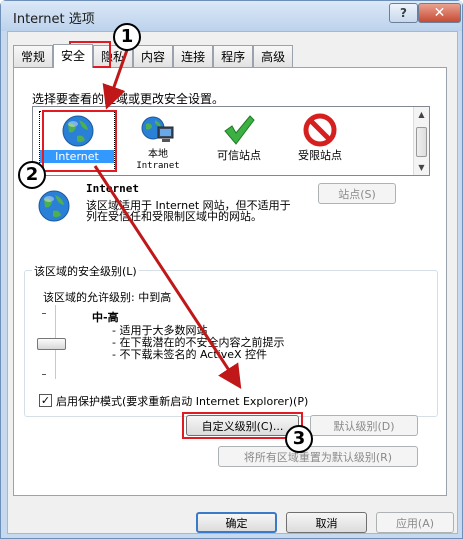 This screenshot has height=539, width=463. What do you see at coordinates (188, 211) in the screenshot?
I see `zone-description: 该区域适用于 Internet 网站，但不适用于列在受信任和受限制区域中的网站。` at bounding box center [188, 211].